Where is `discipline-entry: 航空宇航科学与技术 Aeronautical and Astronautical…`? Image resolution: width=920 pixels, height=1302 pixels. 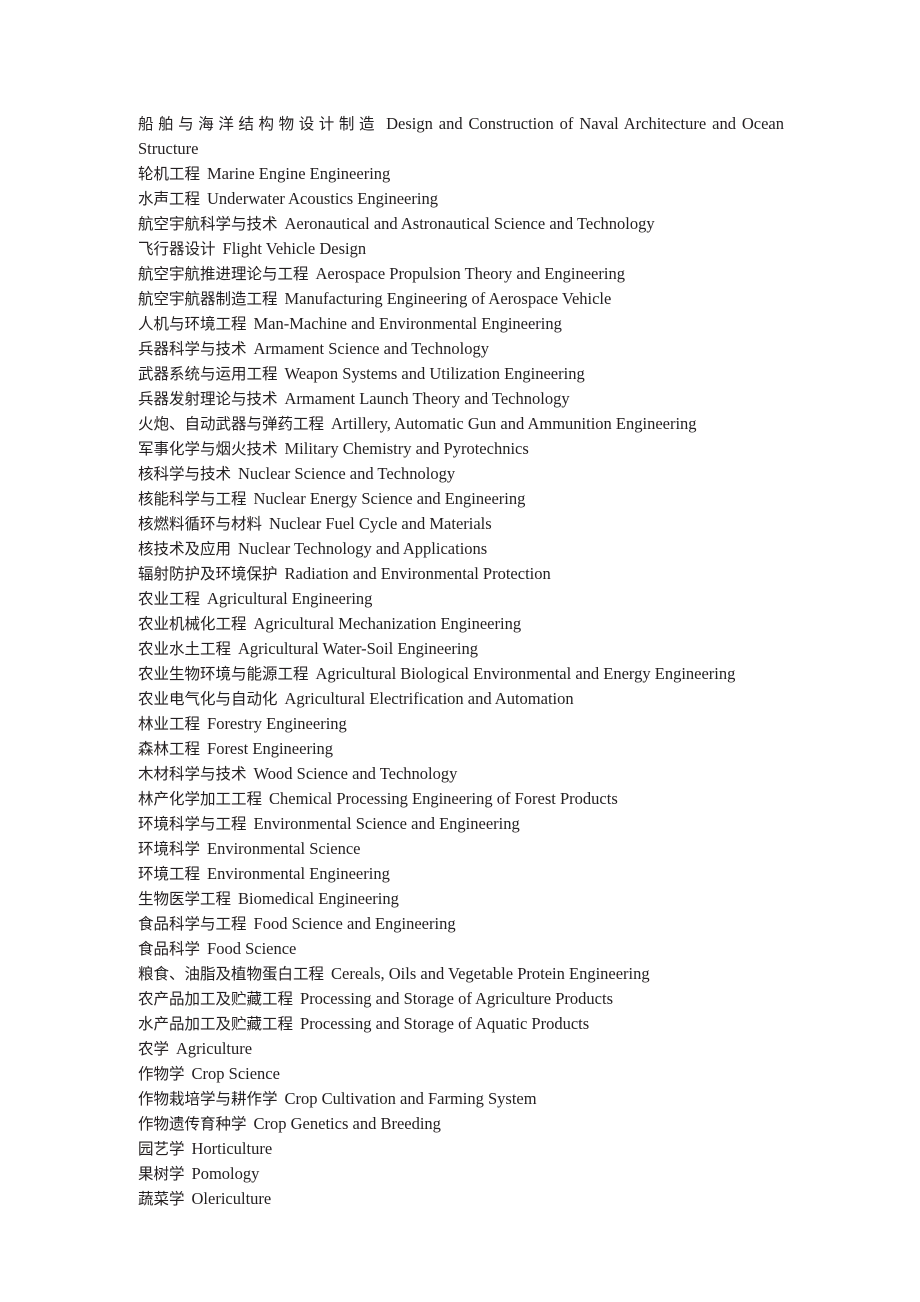
discipline-entry: 航空宇航科学与技术 Aeronautical and Astronautical… is located at coordinates (461, 224).